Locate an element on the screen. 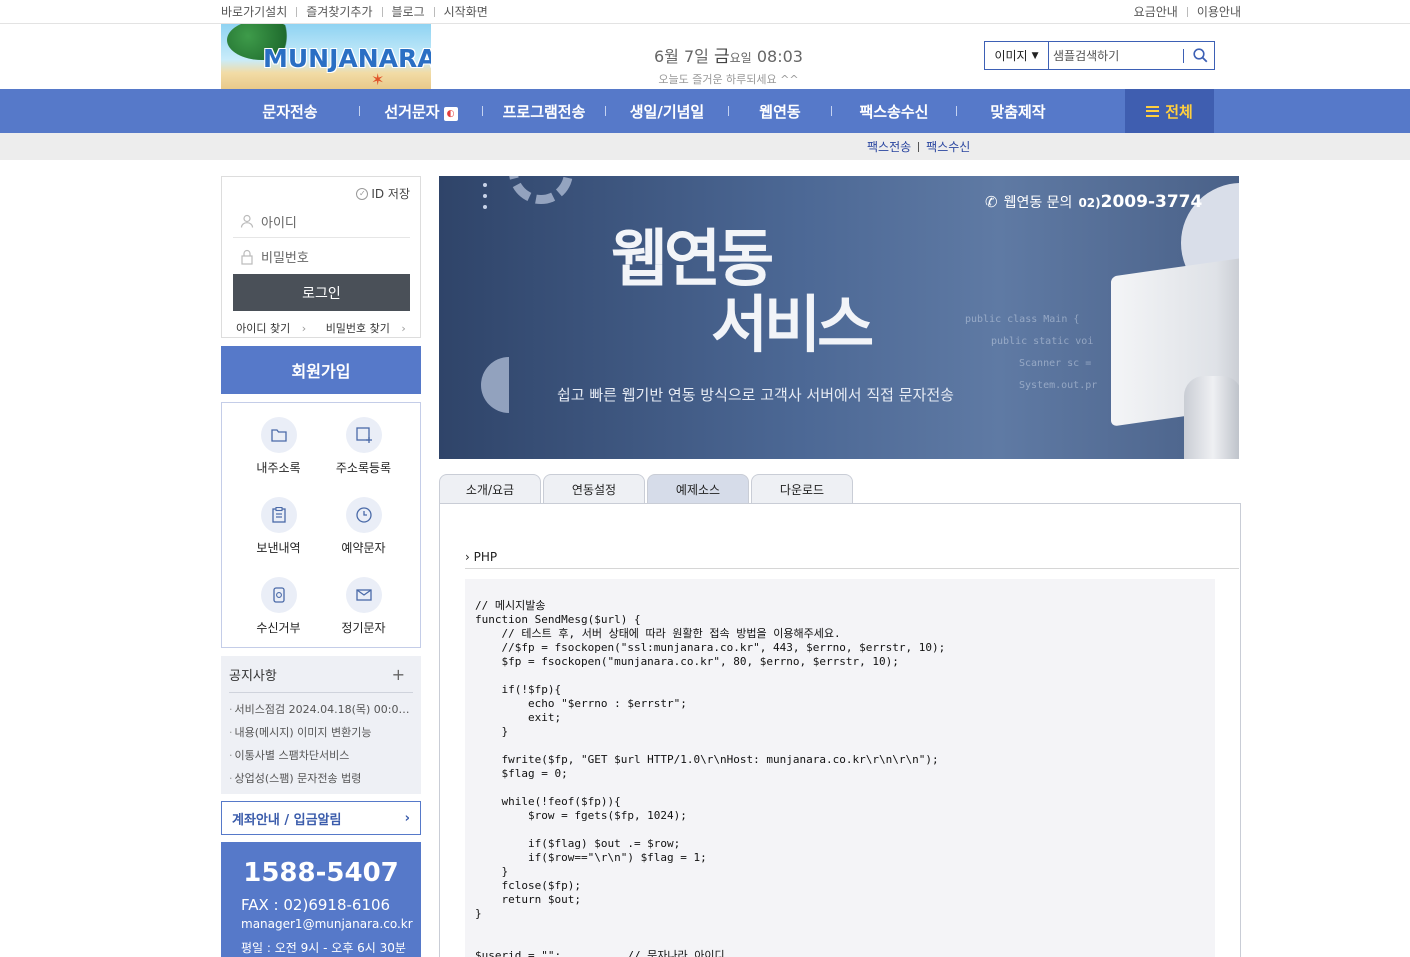  notice-header: 공지사항 + is located at coordinates (321, 674).